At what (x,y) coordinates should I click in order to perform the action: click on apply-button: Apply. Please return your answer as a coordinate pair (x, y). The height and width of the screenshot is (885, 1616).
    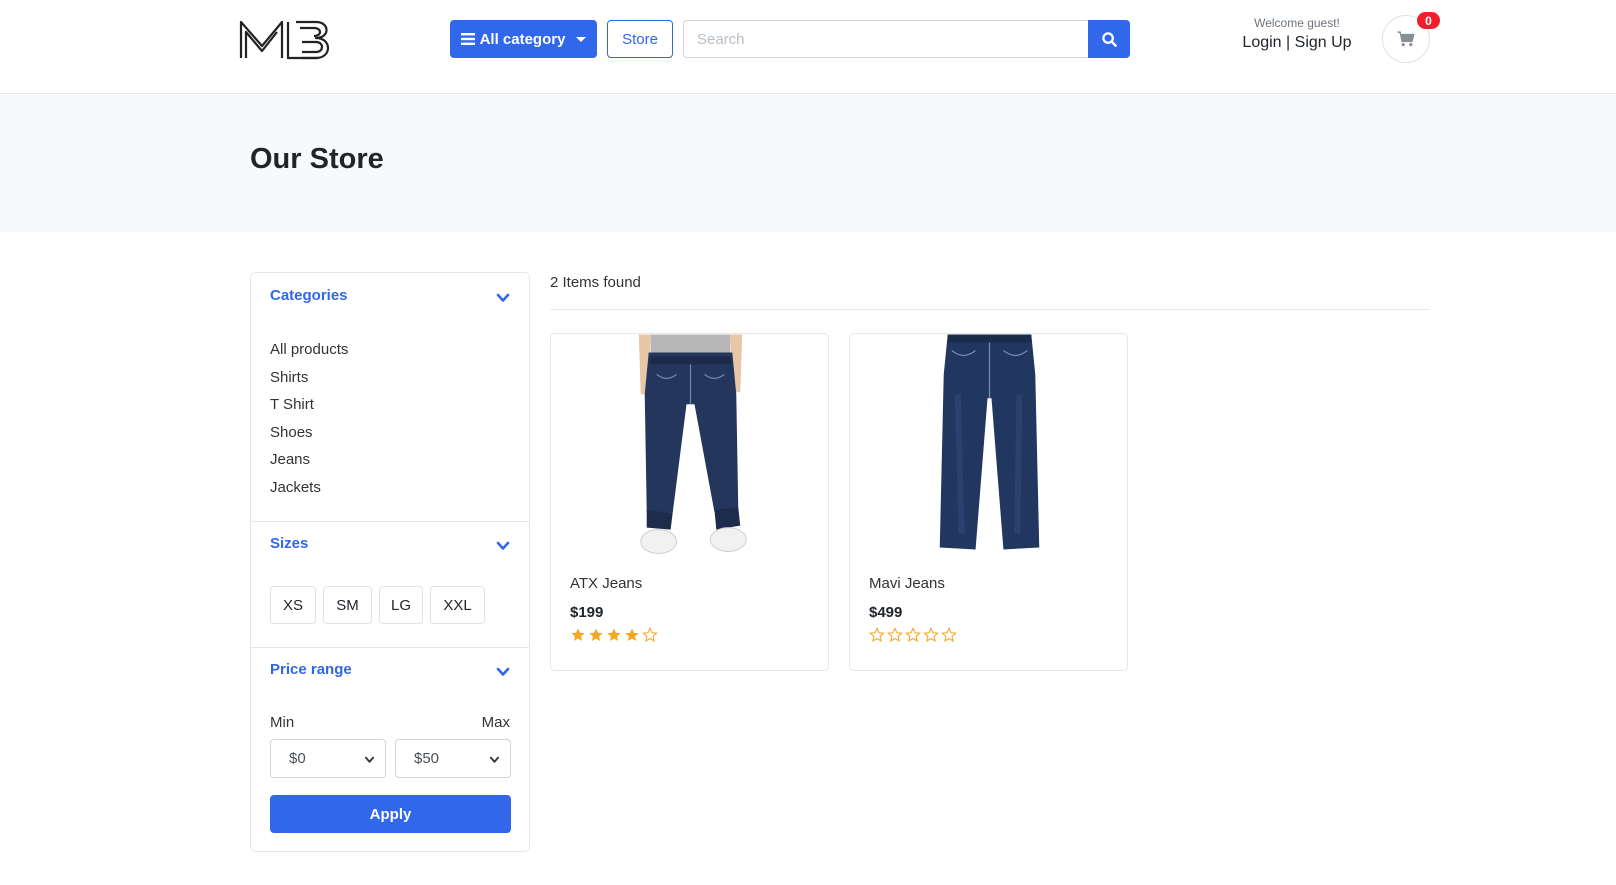
    Looking at the image, I should click on (390, 814).